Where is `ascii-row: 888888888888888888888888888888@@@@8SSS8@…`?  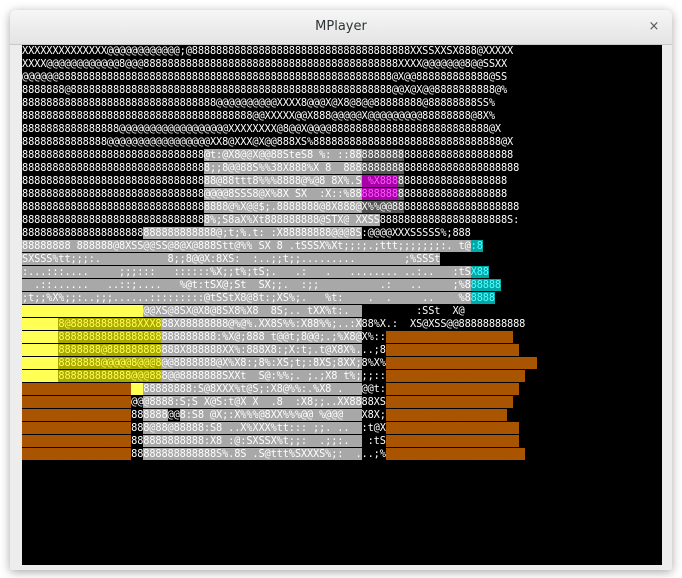 ascii-row: 888888888888888888888888888888@@@@8SSS8@… is located at coordinates (264, 194).